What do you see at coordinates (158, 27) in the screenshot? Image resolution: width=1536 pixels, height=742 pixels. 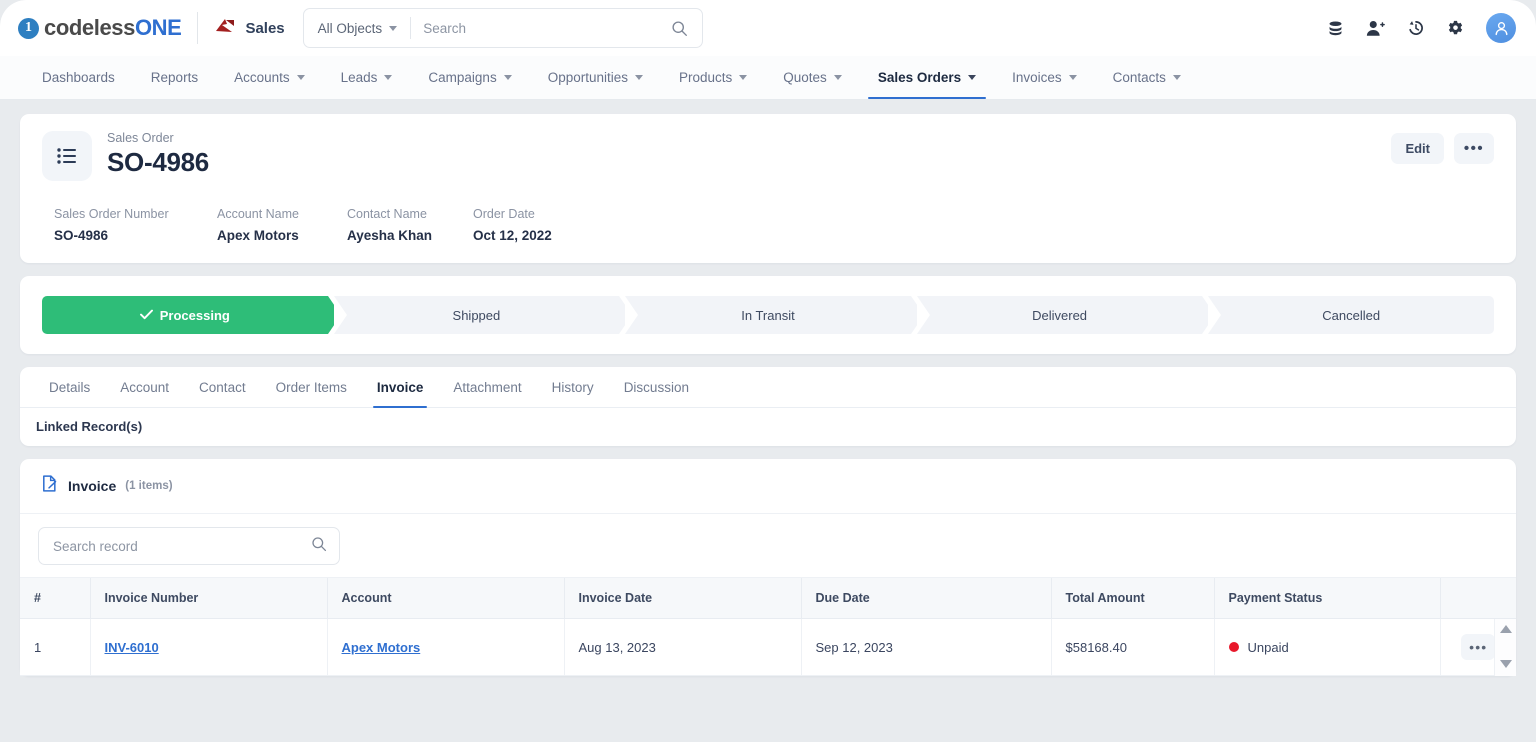 I see `logo-text-secondary: ONE` at bounding box center [158, 27].